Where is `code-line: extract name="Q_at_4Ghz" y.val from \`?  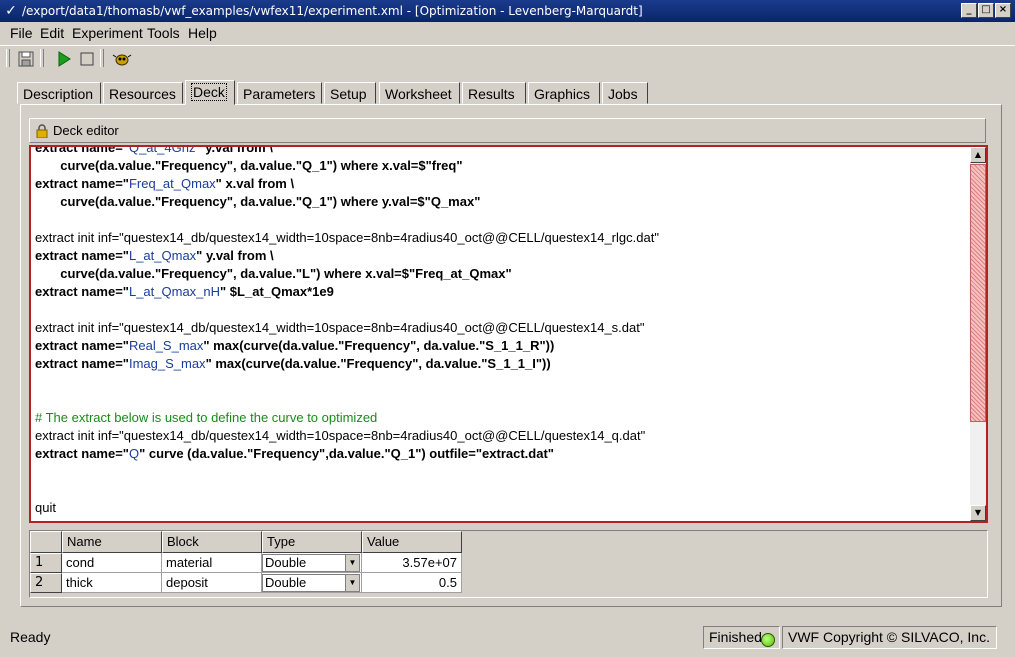 code-line: extract name="Q_at_4Ghz" y.val from \ is located at coordinates (500, 151).